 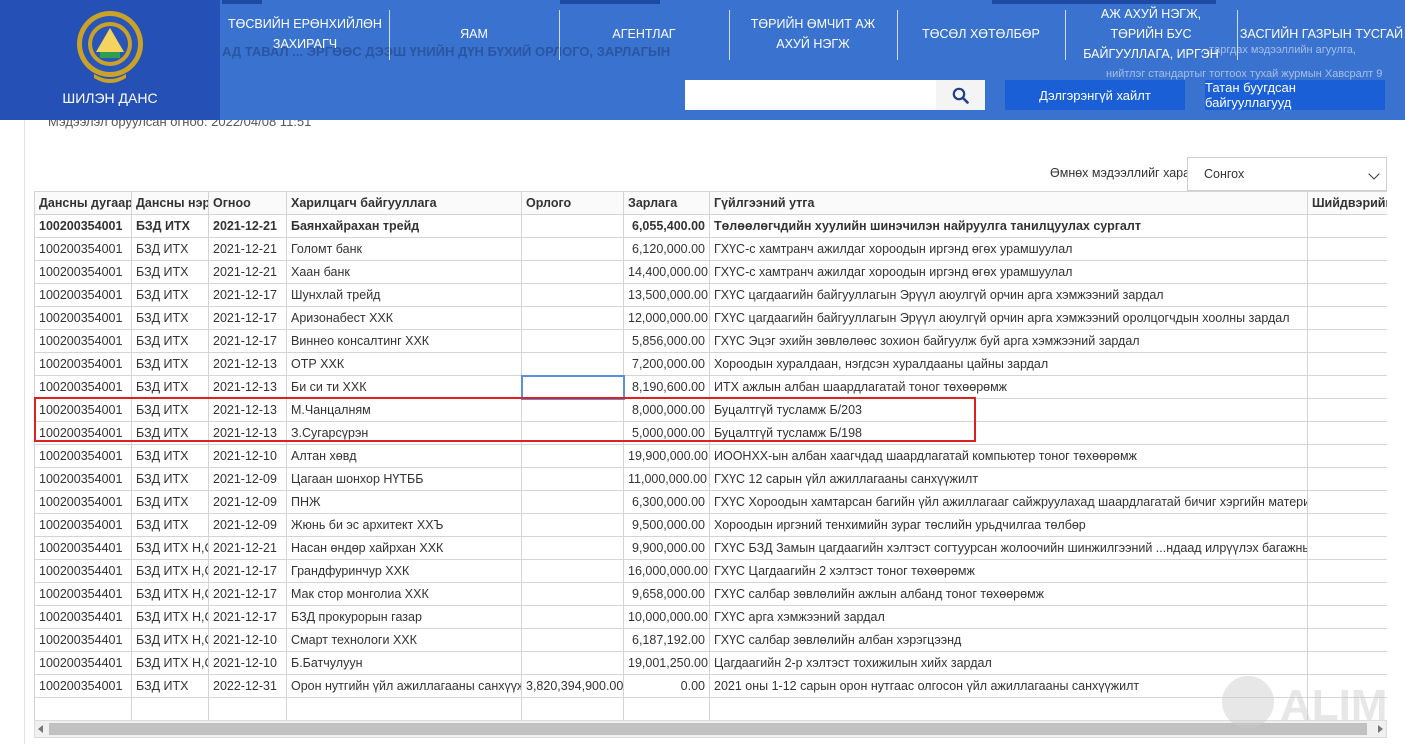 What do you see at coordinates (404, 548) in the screenshot?
I see `table-cell: Насан өндөр хайрхан ХХК` at bounding box center [404, 548].